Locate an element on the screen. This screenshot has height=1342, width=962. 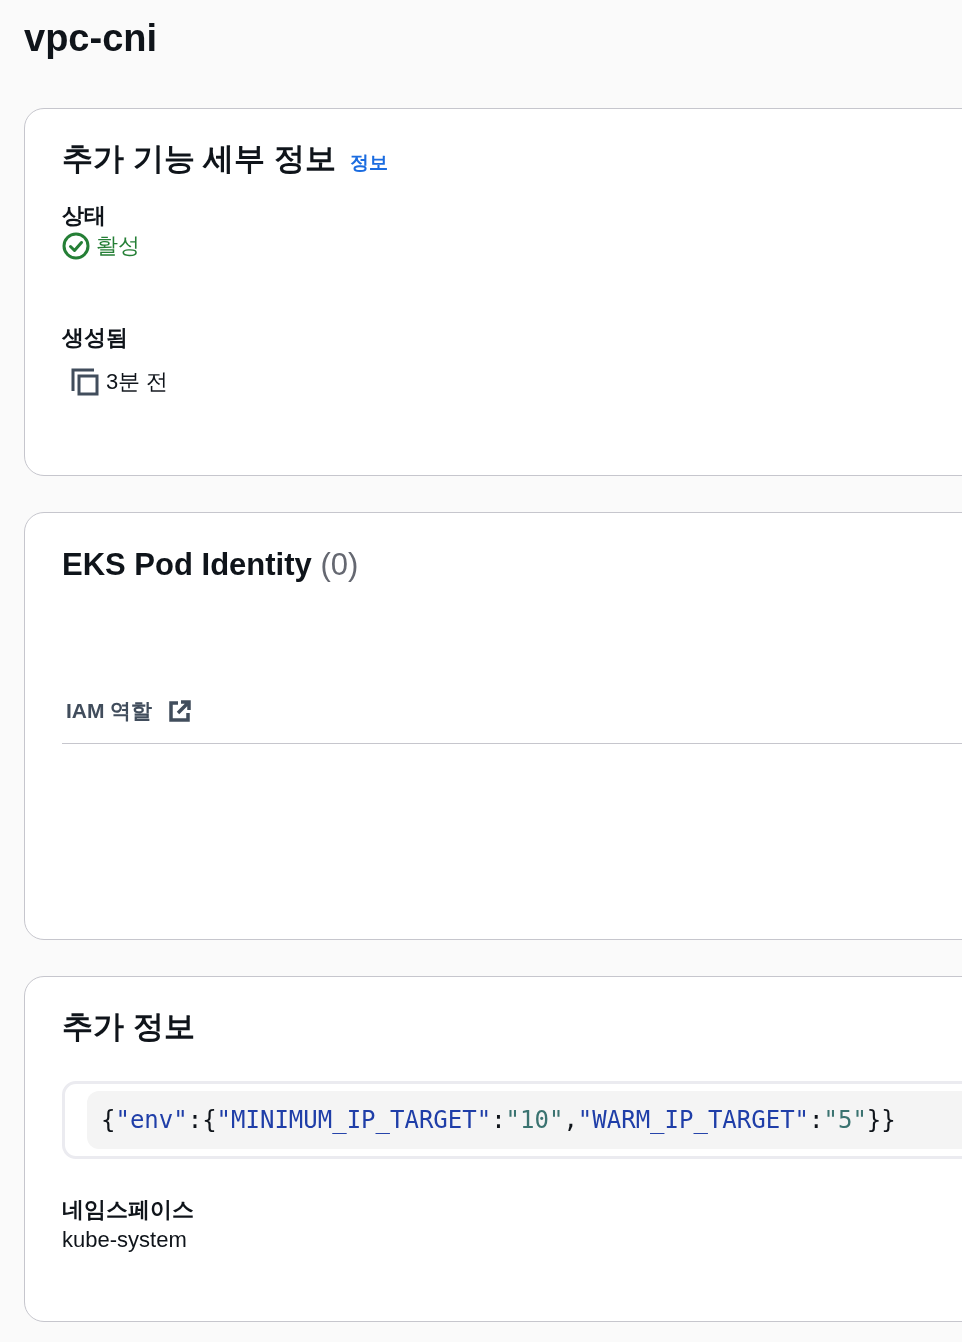
field-label: 생성됨 is located at coordinates (95, 338).